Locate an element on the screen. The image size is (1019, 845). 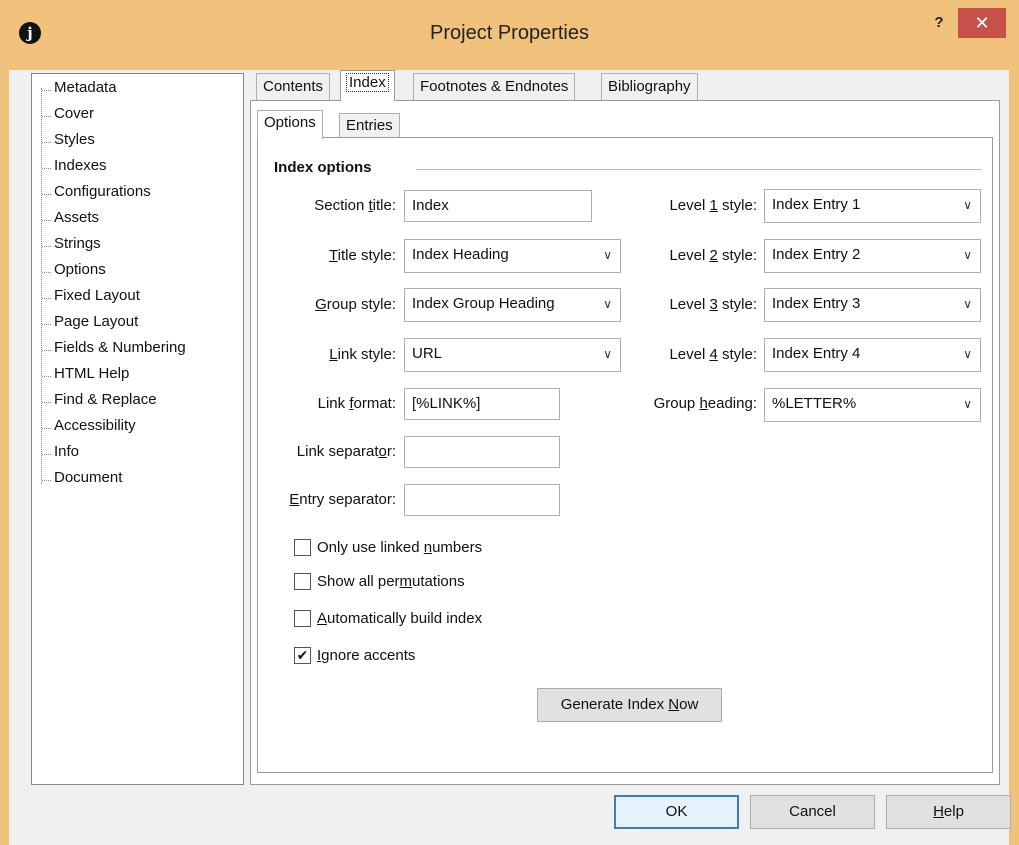
help-icon: ? is located at coordinates (939, 25).